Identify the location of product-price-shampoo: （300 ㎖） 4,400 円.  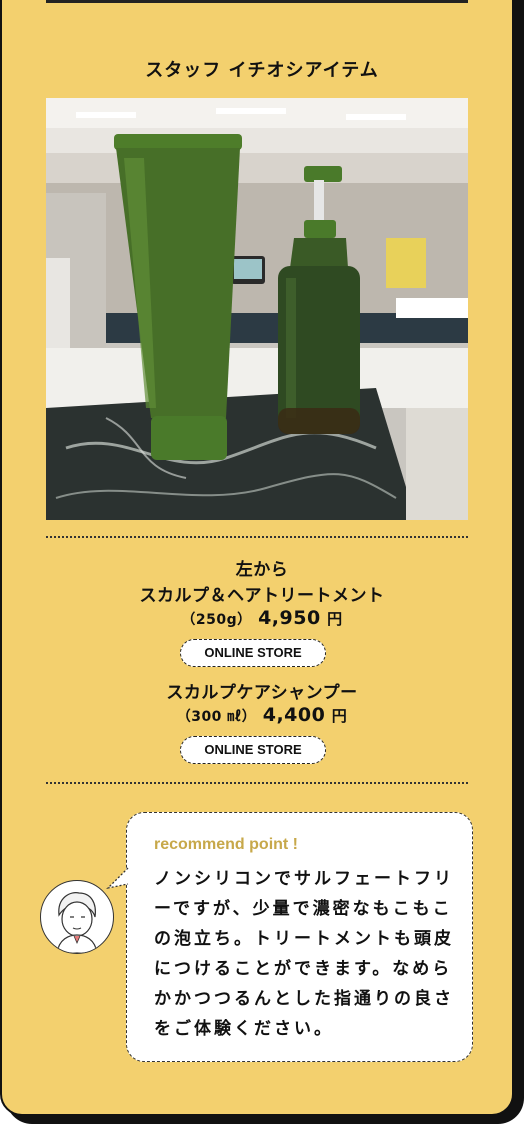
(262, 715).